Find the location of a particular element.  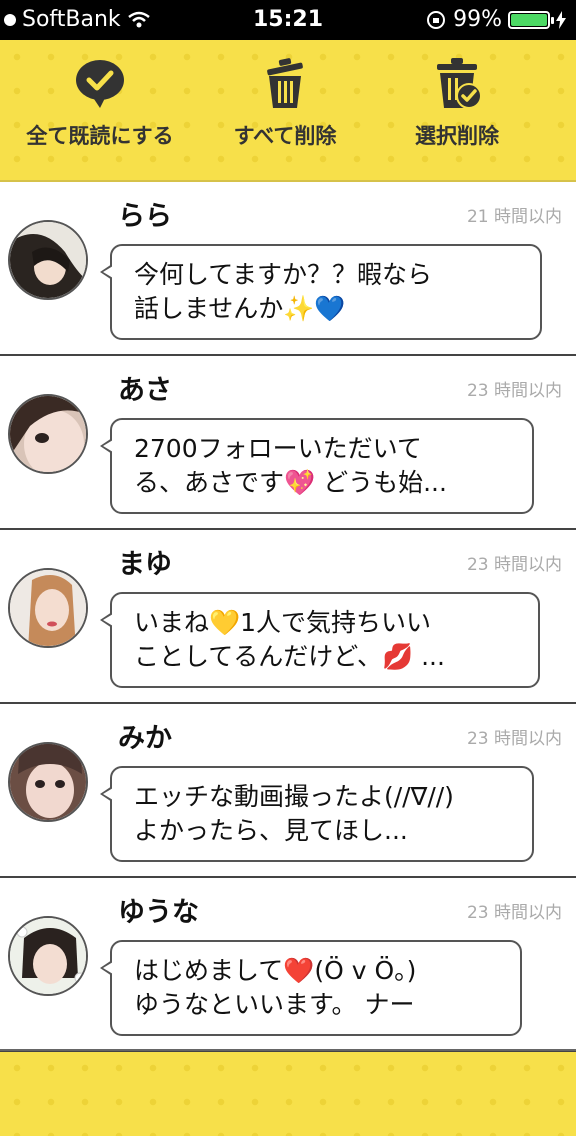

message-line-2: 話しませんか✨💙 is located at coordinates (240, 308).